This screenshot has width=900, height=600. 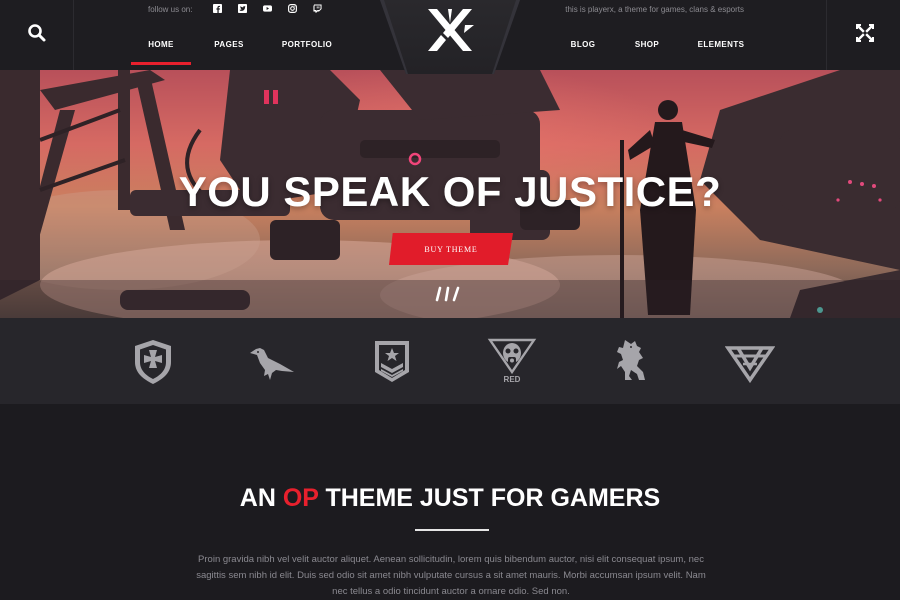 What do you see at coordinates (229, 52) in the screenshot?
I see `nav-pages: PAGES` at bounding box center [229, 52].